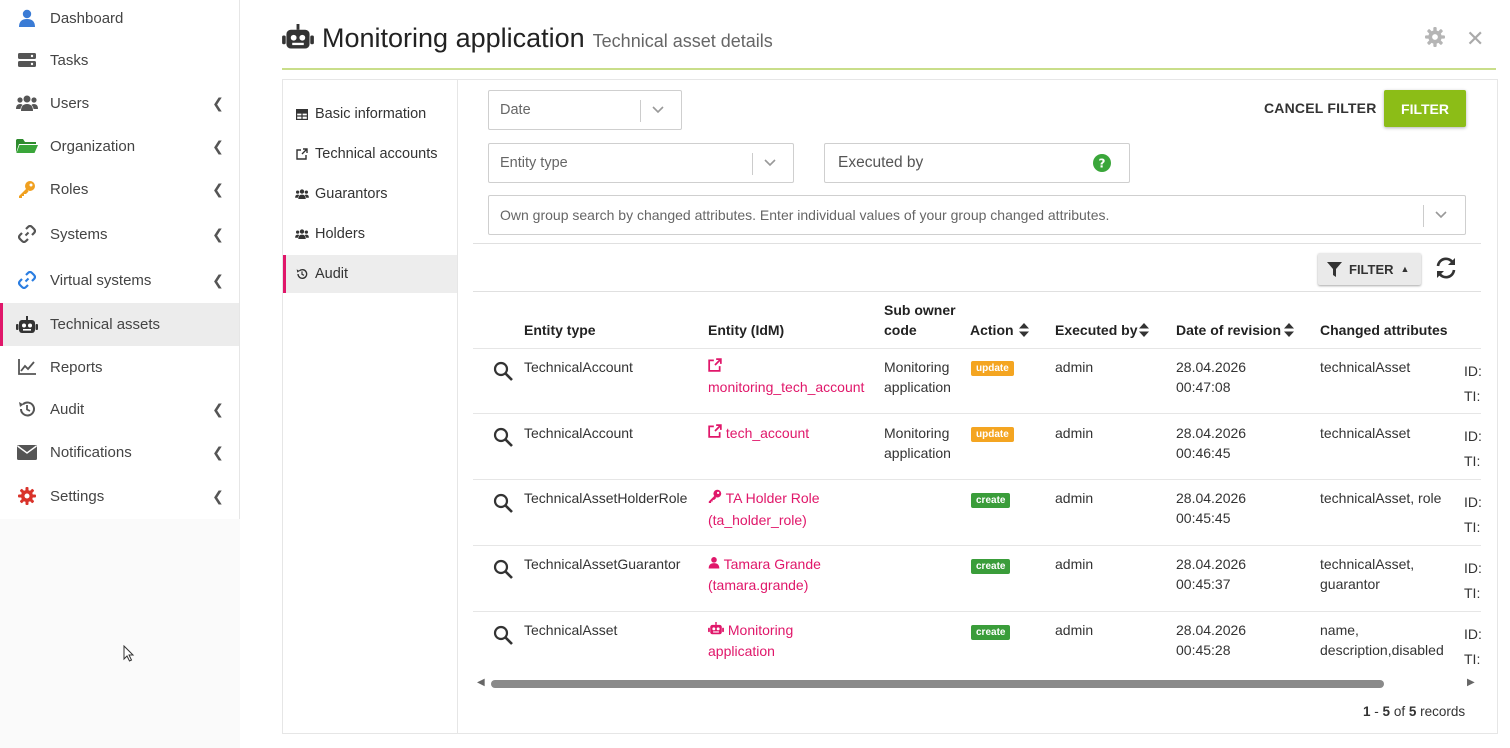 This screenshot has width=1510, height=748. What do you see at coordinates (119, 189) in the screenshot?
I see `sidebar-item-roles: Roles ❮` at bounding box center [119, 189].